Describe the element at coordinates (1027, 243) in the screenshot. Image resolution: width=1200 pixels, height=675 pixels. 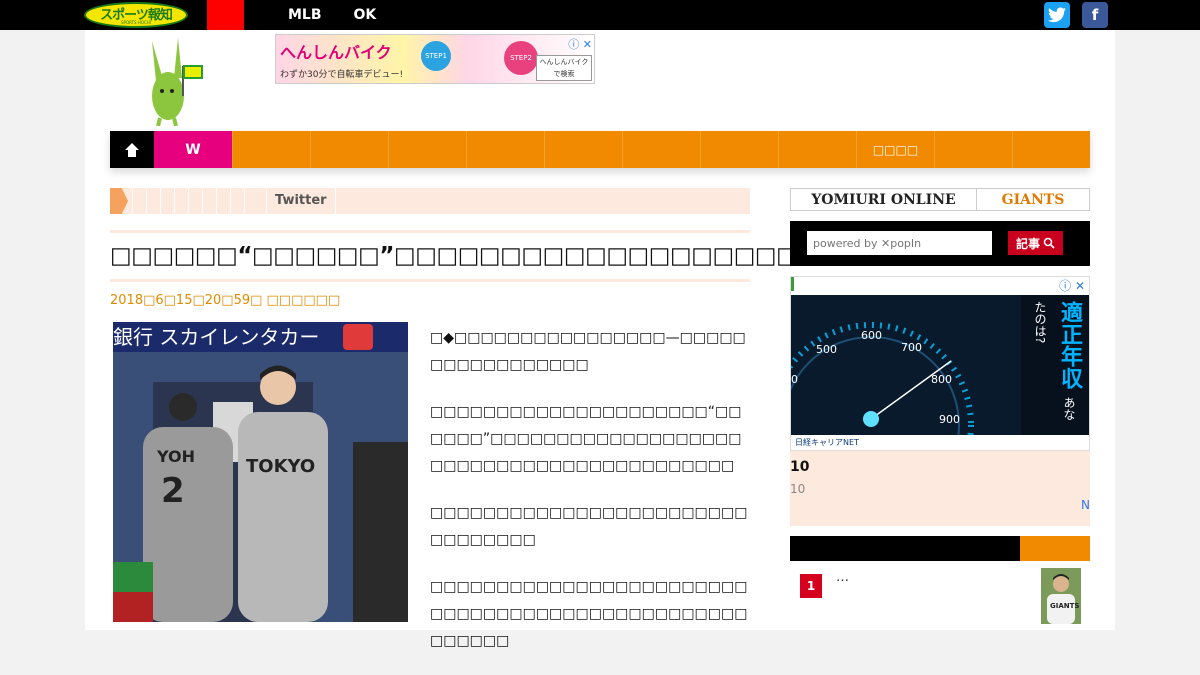
I see `search-button-label: 記事` at that location.